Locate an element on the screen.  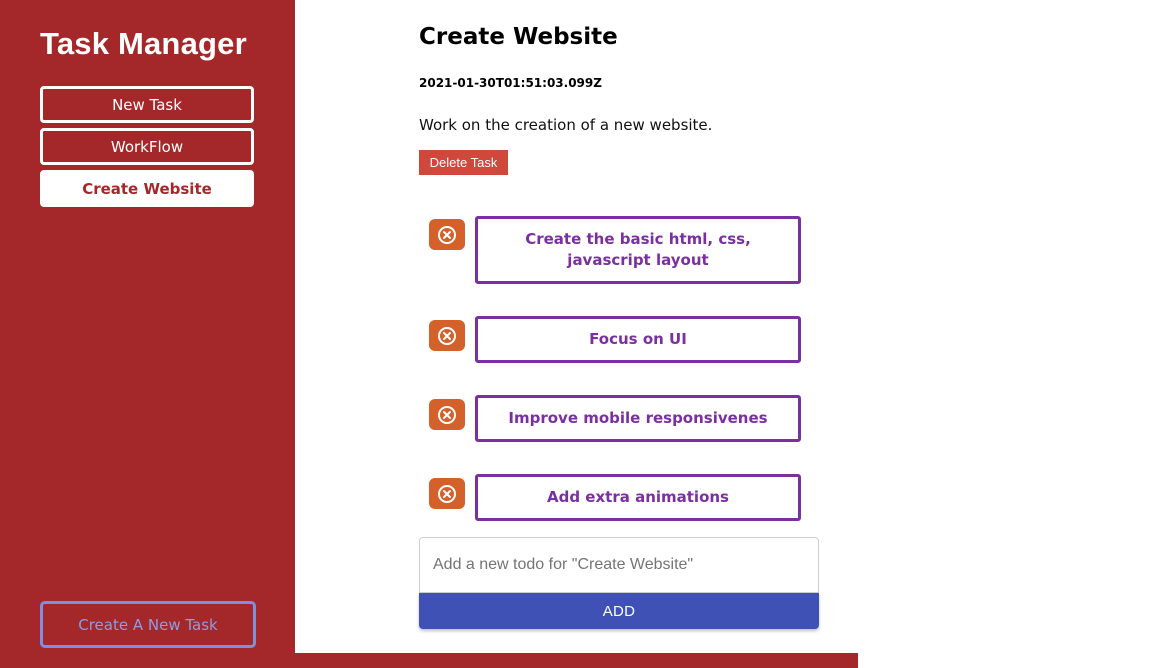
todo-item: Add extra animations is located at coordinates (638, 497).